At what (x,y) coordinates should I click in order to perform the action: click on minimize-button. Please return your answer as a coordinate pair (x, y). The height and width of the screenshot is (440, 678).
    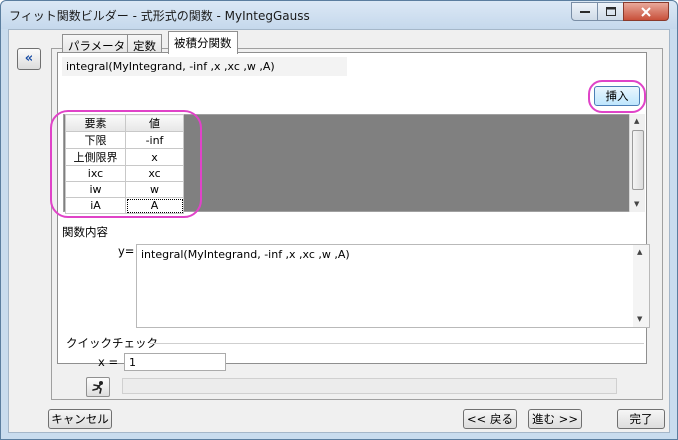
    Looking at the image, I should click on (584, 11).